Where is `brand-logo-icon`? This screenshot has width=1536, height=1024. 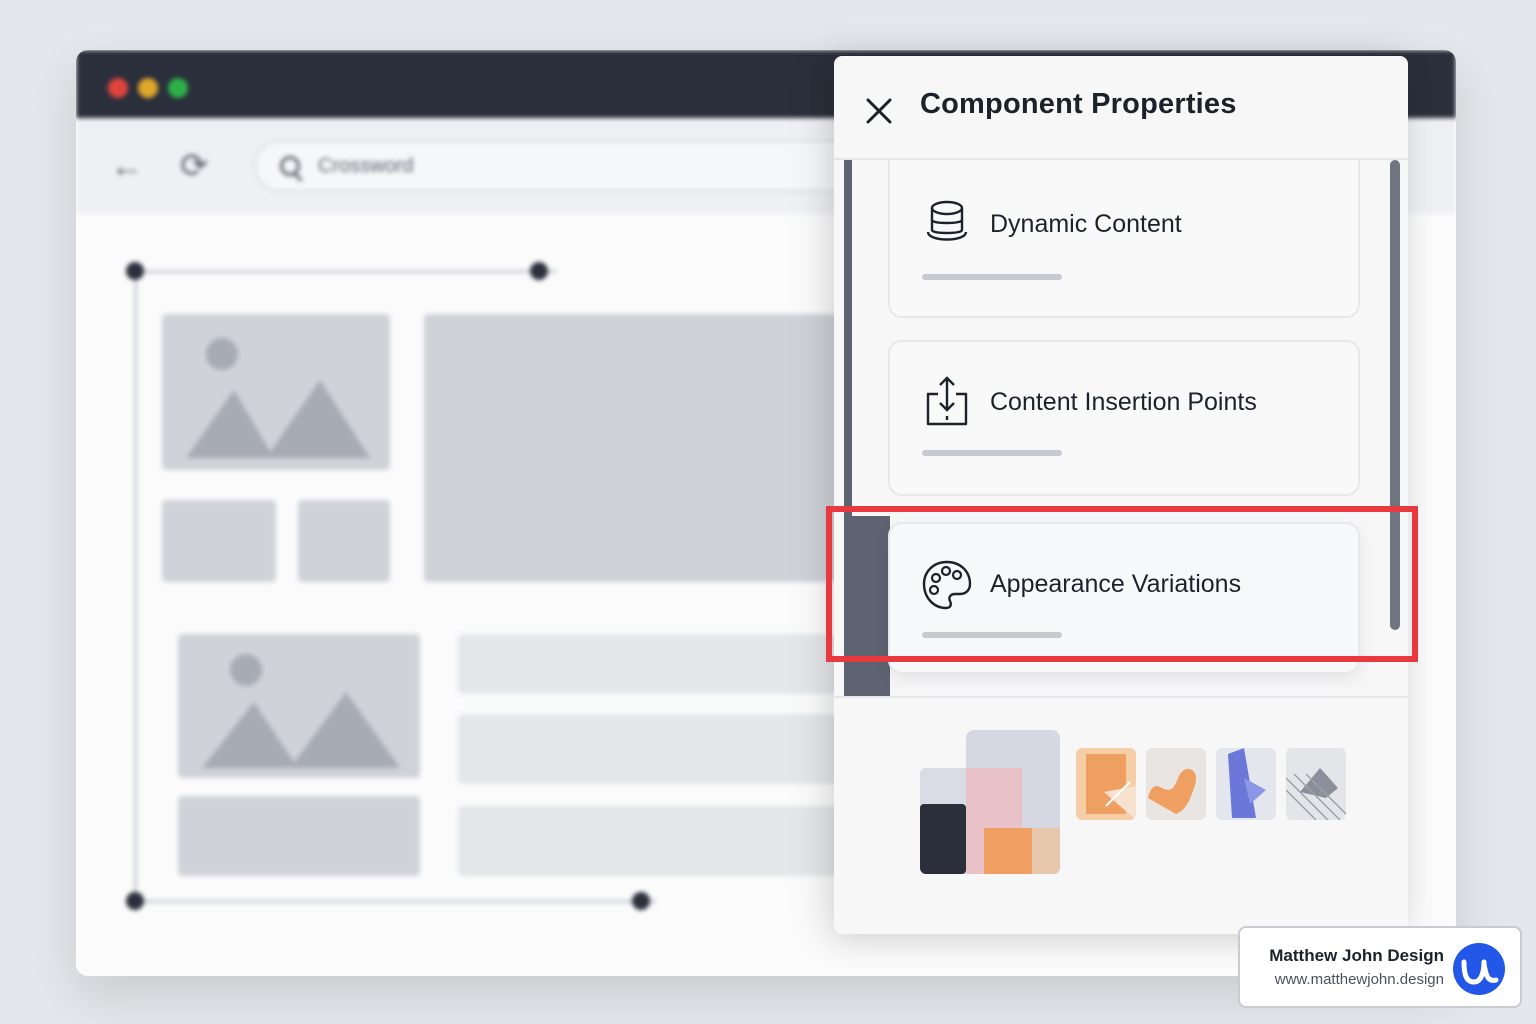 brand-logo-icon is located at coordinates (1479, 969).